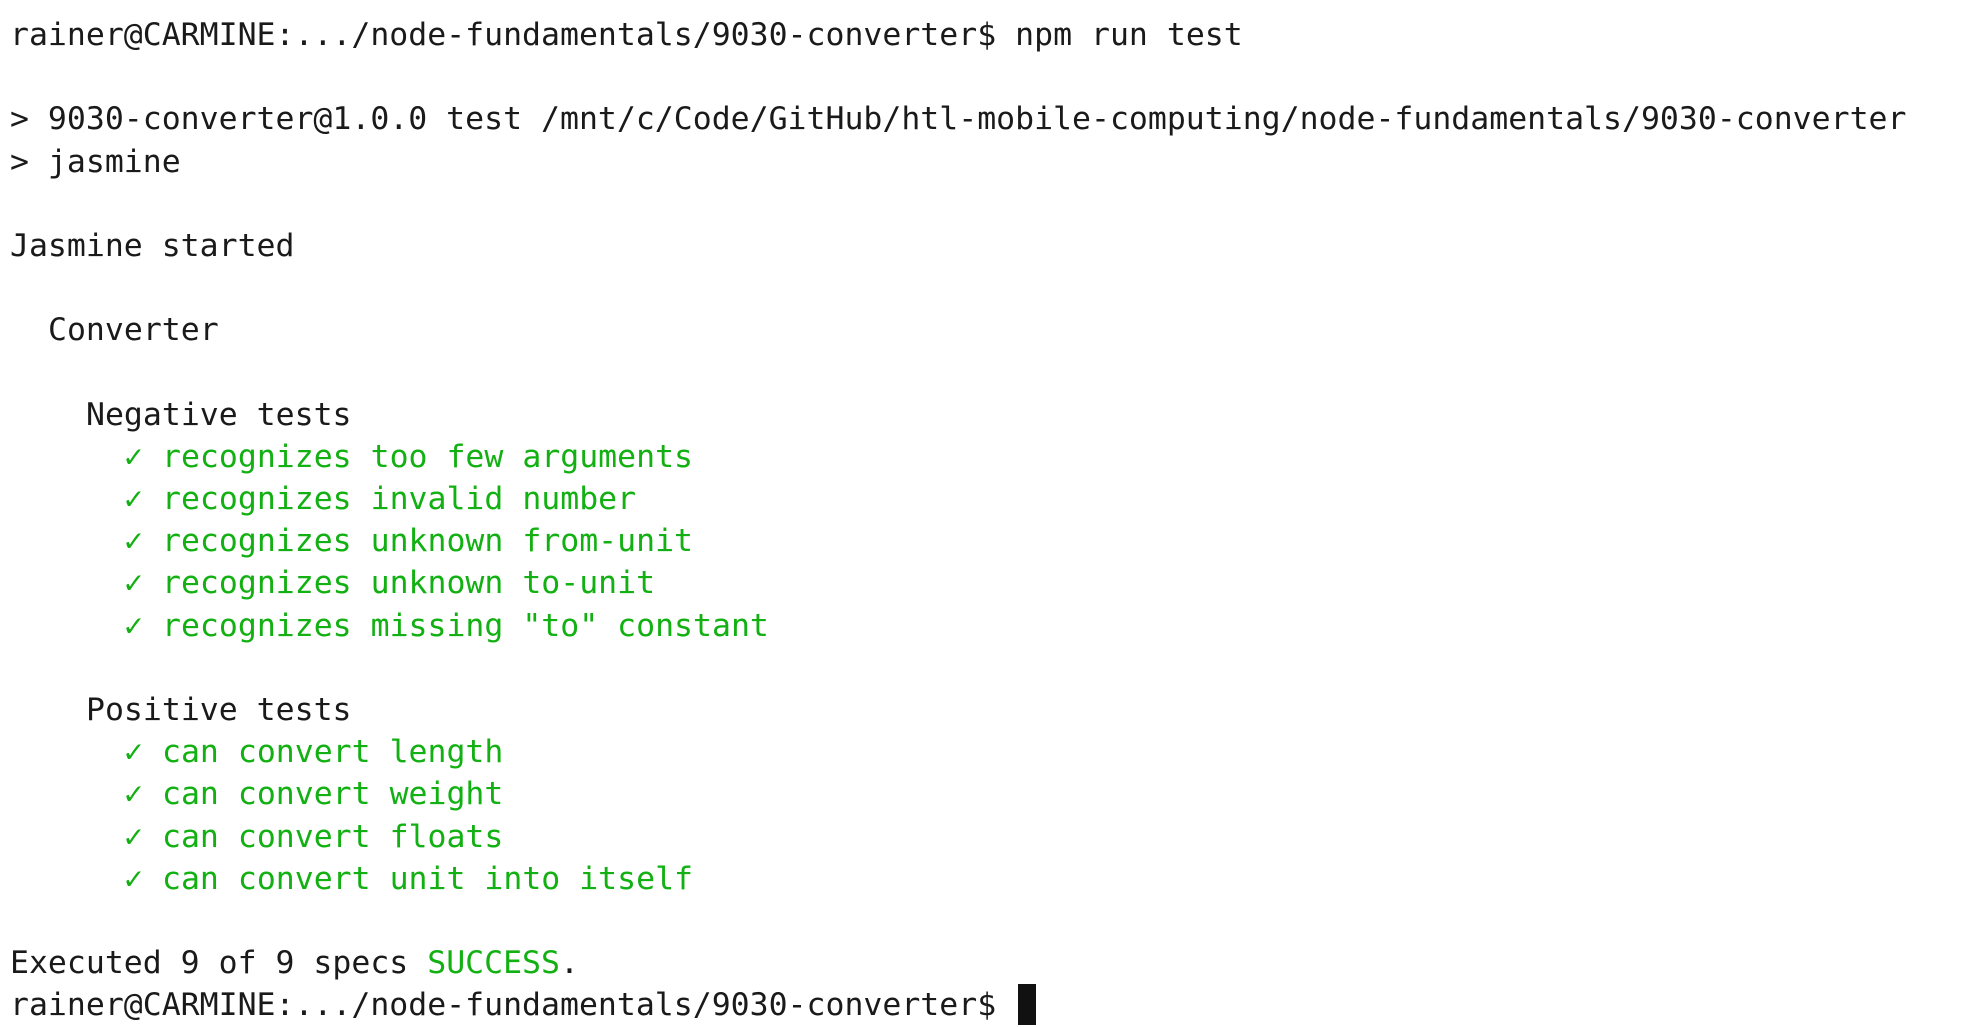  I want to click on spec-result: ✓ can convert floats, so click(990, 837).